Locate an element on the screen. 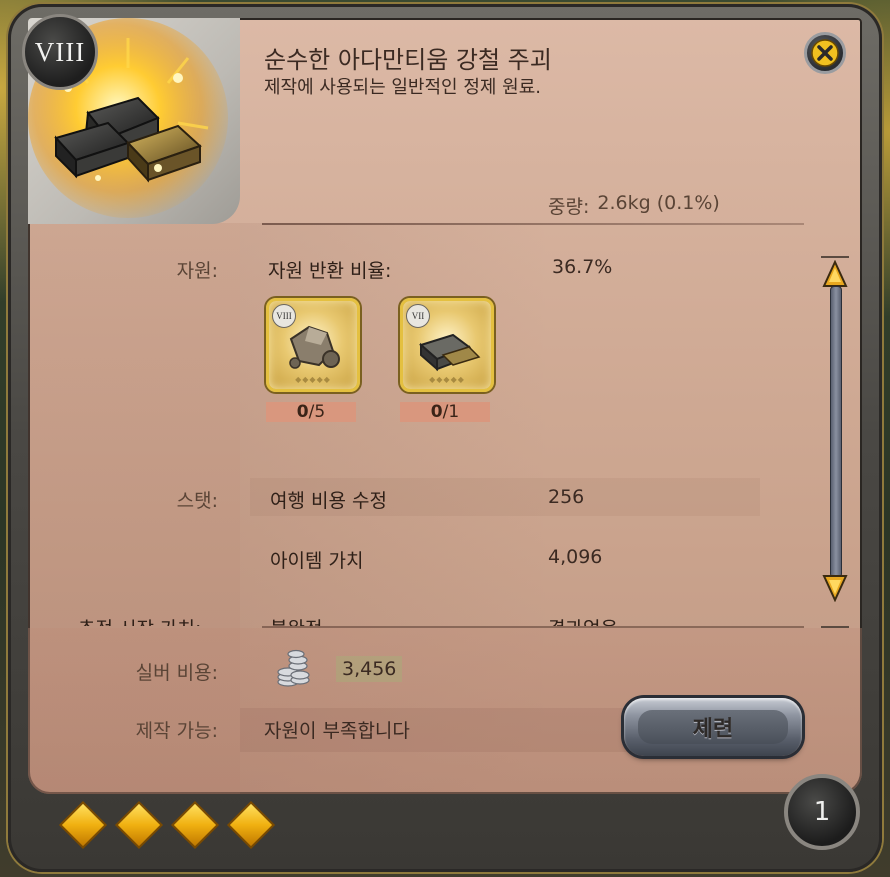  market-value-status: 불완전 is located at coordinates (296, 620).